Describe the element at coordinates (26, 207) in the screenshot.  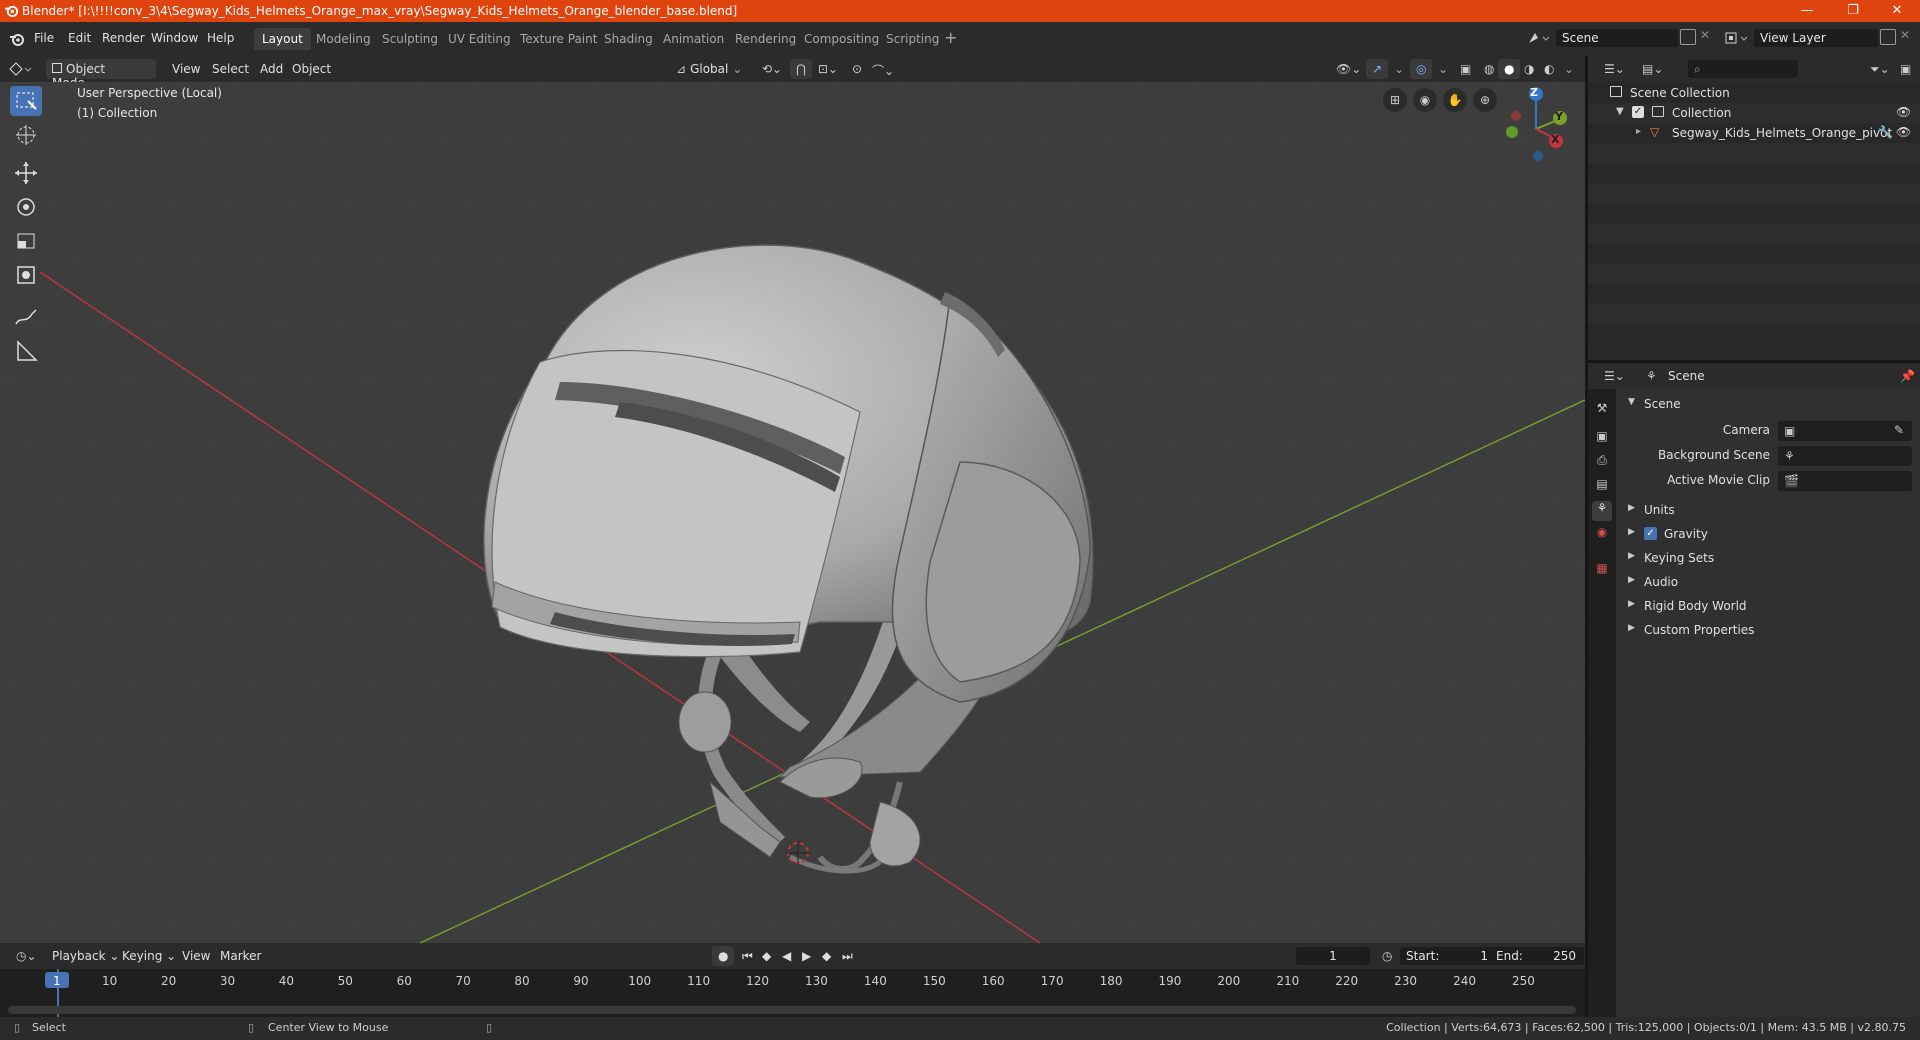
I see `rotate-tool` at that location.